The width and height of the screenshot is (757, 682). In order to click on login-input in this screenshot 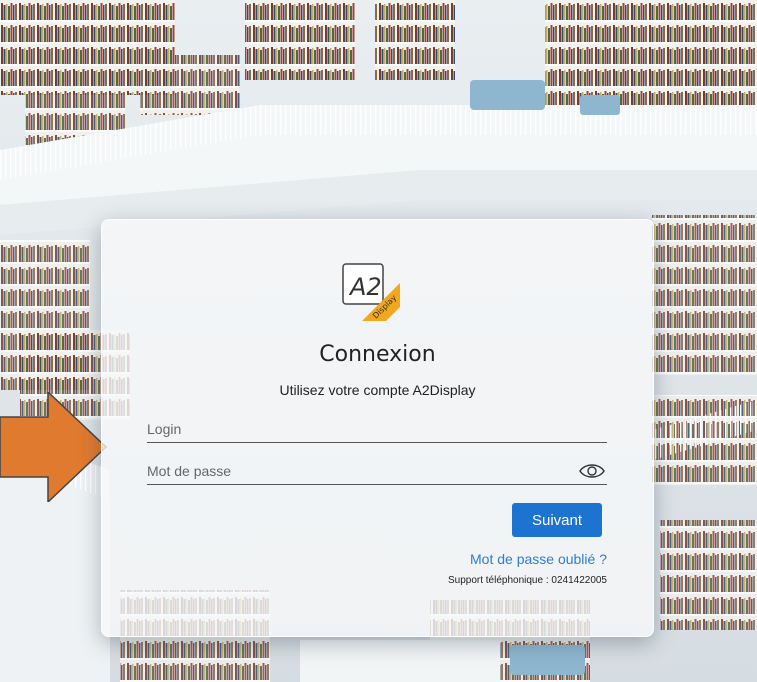, I will do `click(357, 429)`.